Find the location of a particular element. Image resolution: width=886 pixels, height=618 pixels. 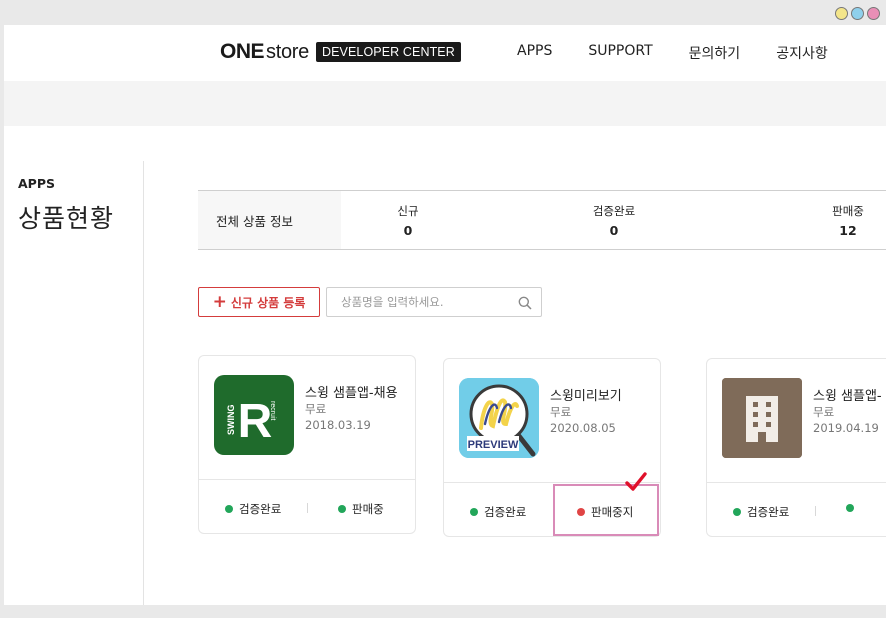

main-nav: APPS SUPPORT 문의하기 공지사항 is located at coordinates (690, 53).